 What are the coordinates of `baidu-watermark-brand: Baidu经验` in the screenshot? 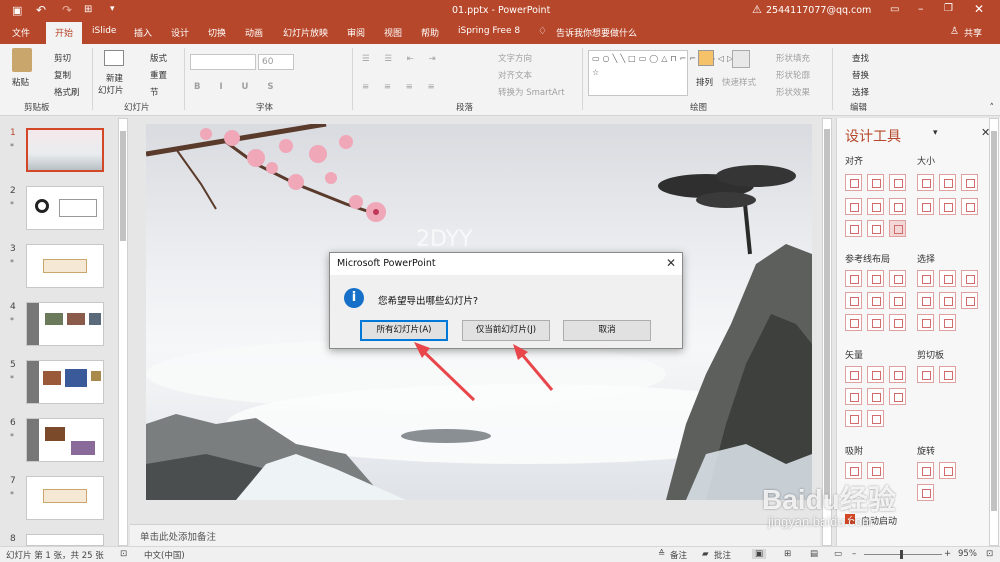 It's located at (829, 499).